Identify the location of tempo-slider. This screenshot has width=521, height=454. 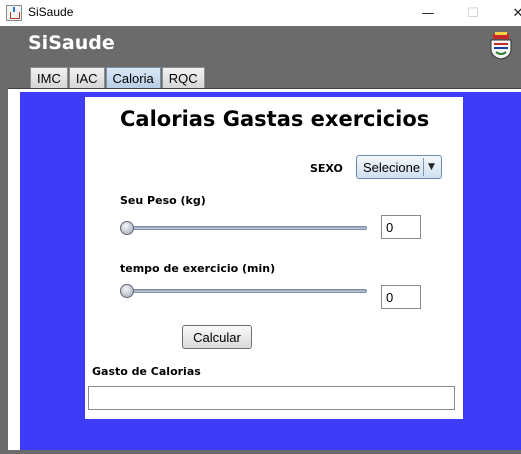
(243, 291).